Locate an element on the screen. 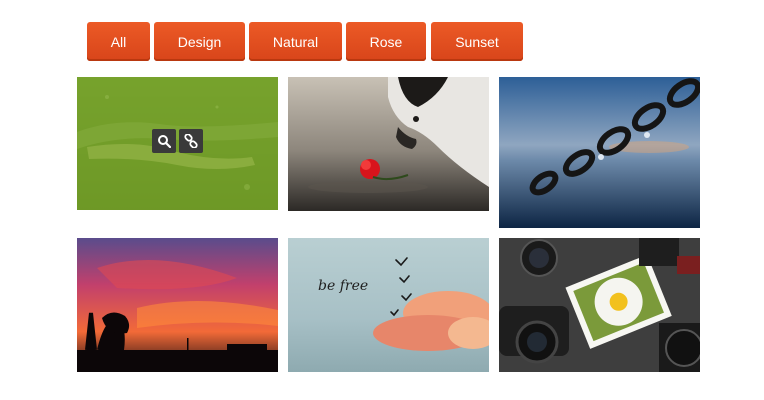  zoom-button is located at coordinates (164, 141).